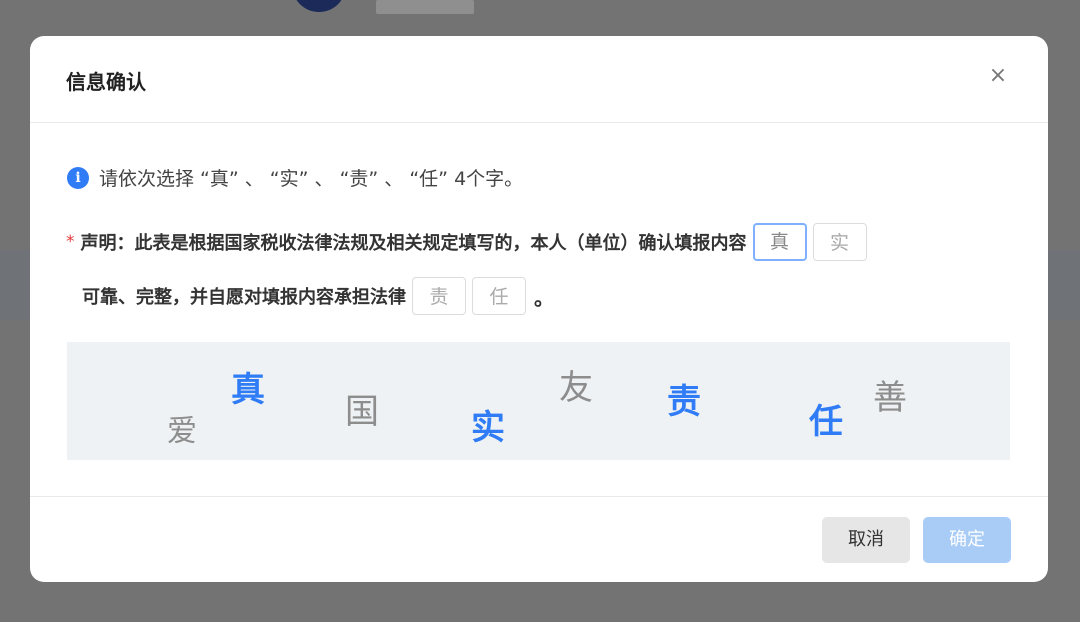 This screenshot has height=622, width=1080. I want to click on captcha-char-zhen: 真, so click(248, 386).